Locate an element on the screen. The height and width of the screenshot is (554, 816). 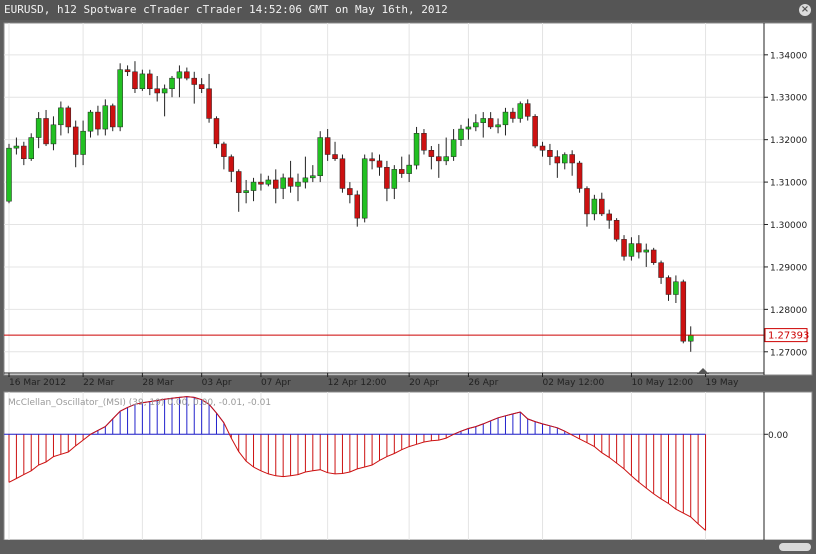
time-tick-label: 02 May 12:00 is located at coordinates (574, 383).